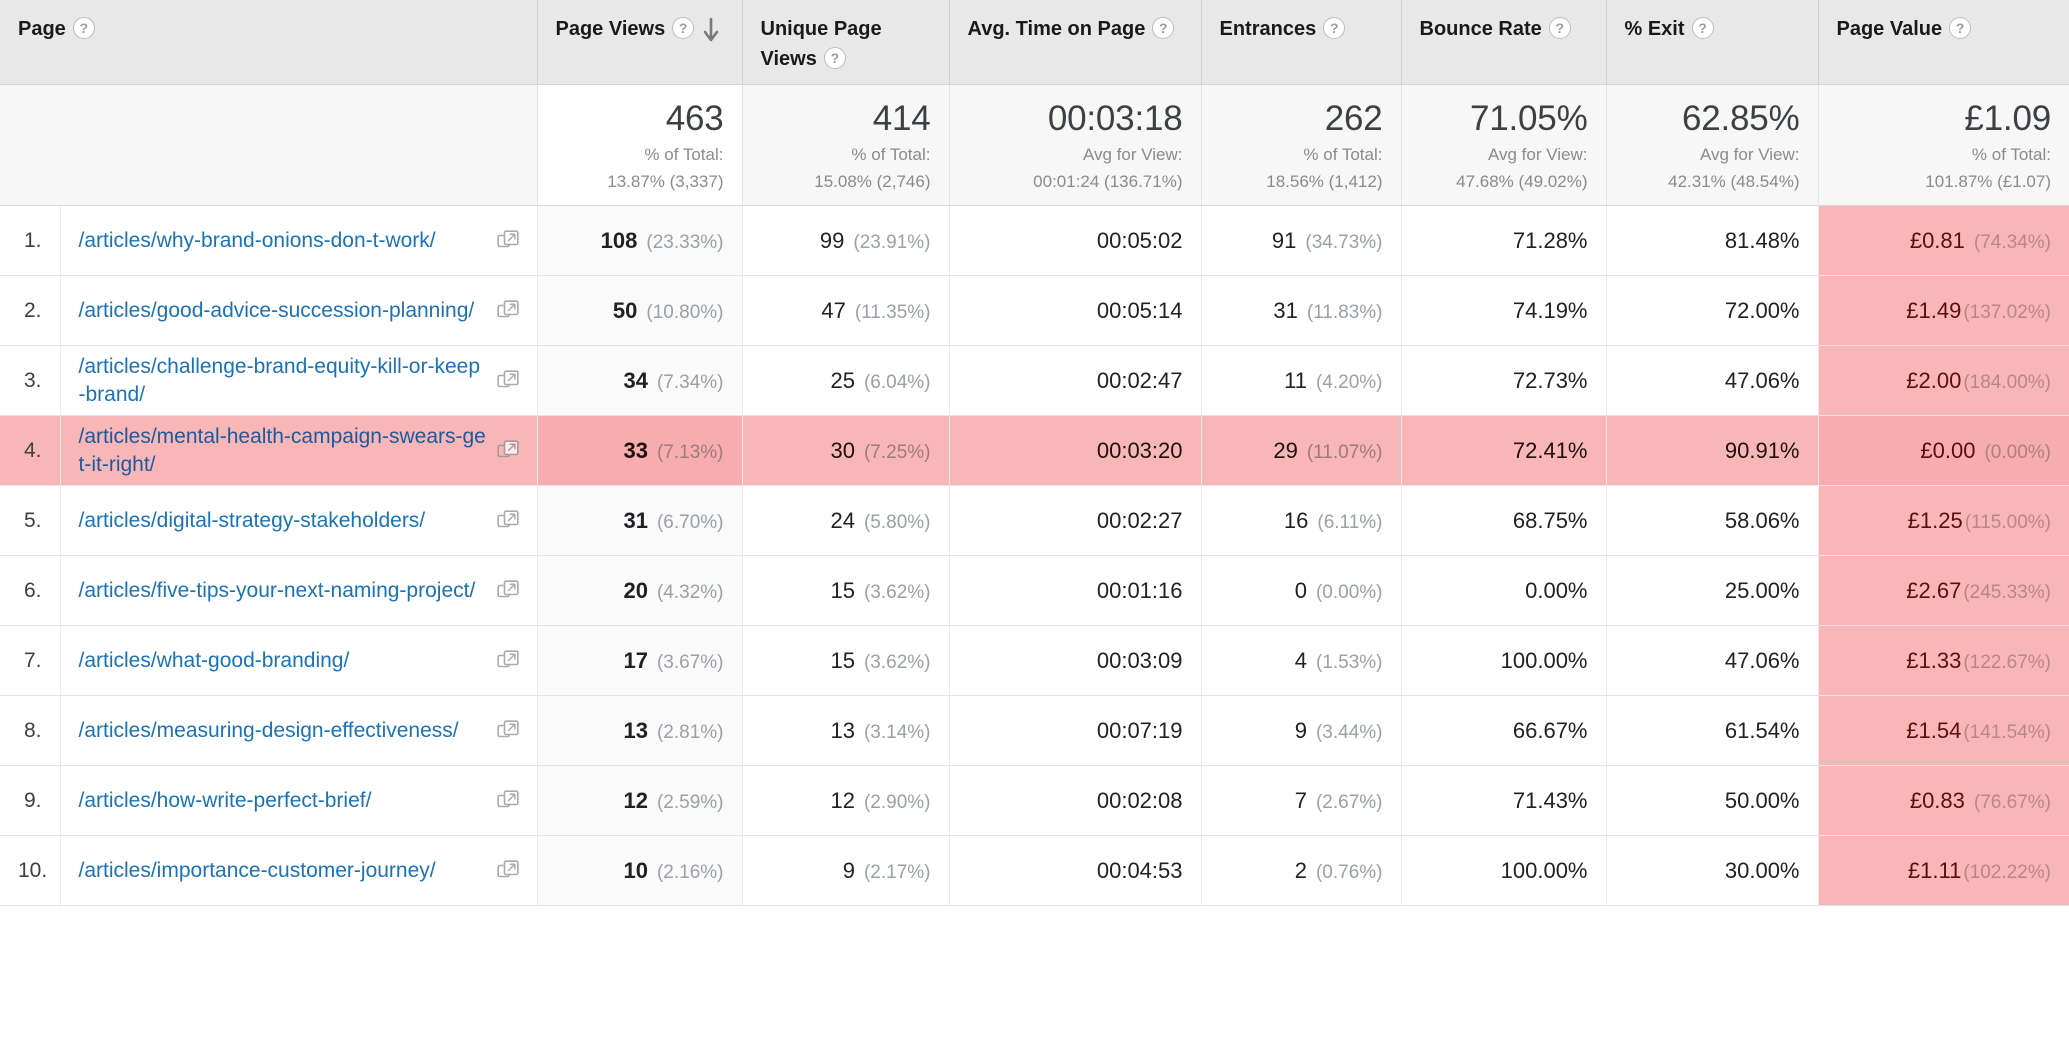 The height and width of the screenshot is (1040, 2069). Describe the element at coordinates (225, 801) in the screenshot. I see `page-url-link: /articles/how-write-perfect-brief/` at that location.